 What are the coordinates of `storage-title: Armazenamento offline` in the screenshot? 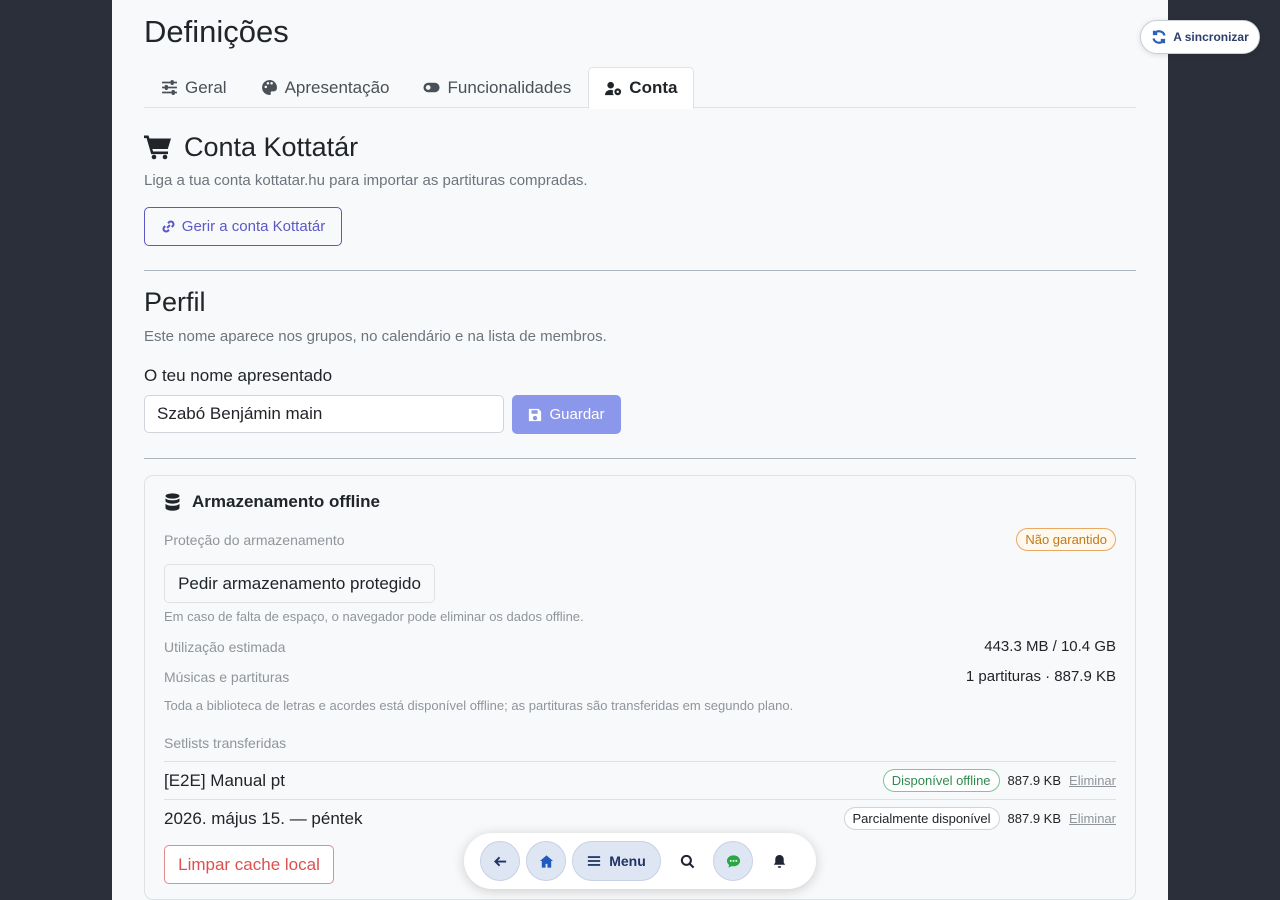 It's located at (272, 502).